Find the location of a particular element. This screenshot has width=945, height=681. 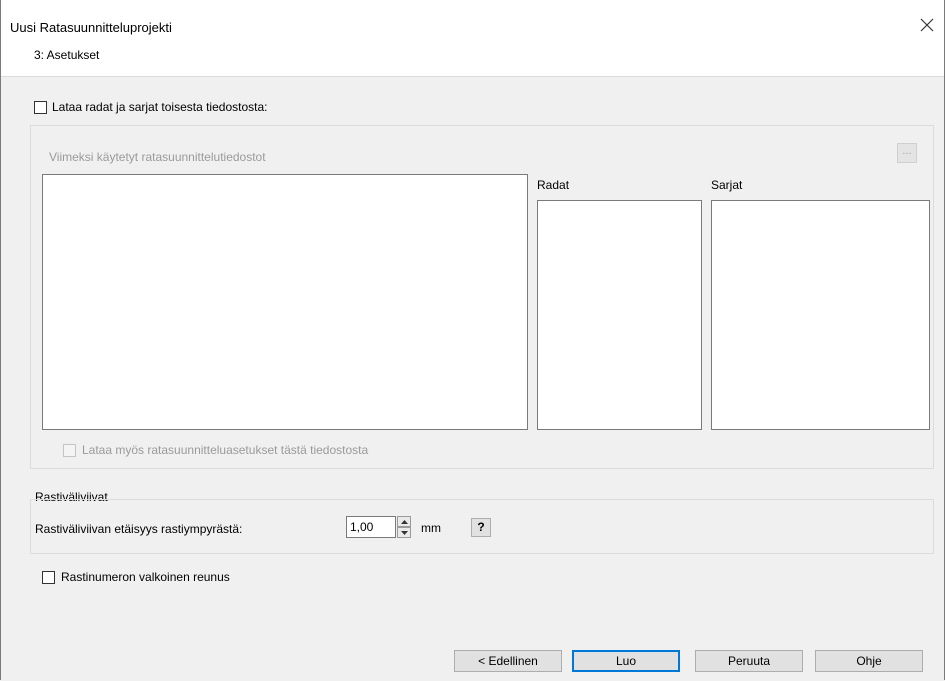

caret-down-icon is located at coordinates (404, 532).